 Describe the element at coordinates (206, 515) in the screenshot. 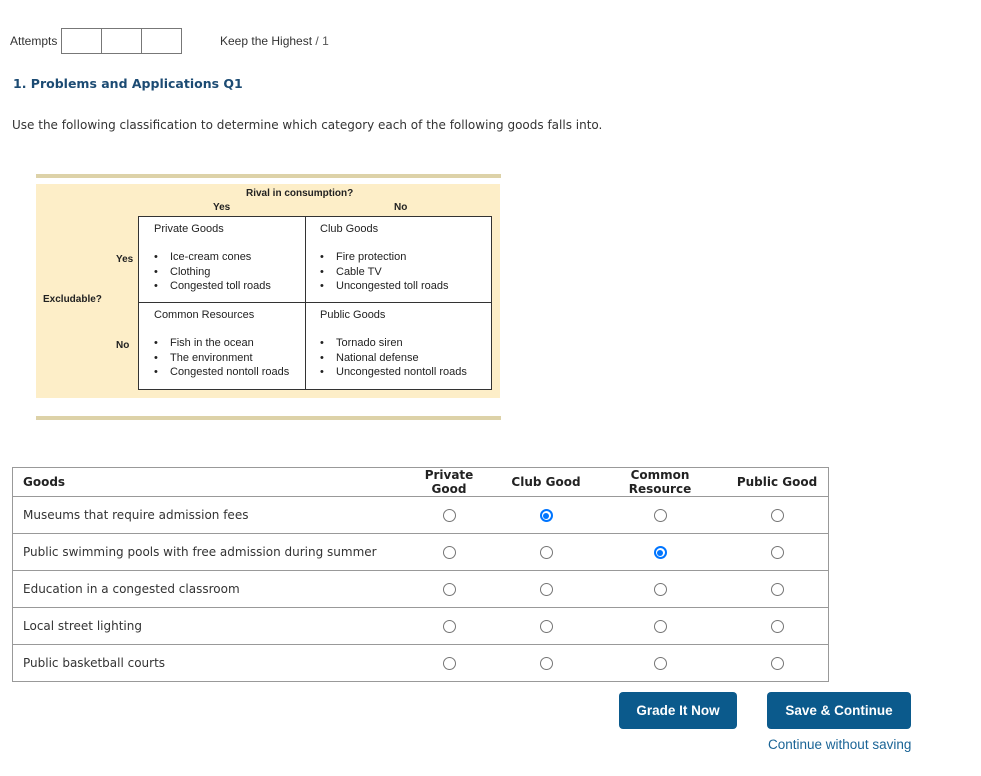

I see `good-label: Museums that require admission fees` at that location.